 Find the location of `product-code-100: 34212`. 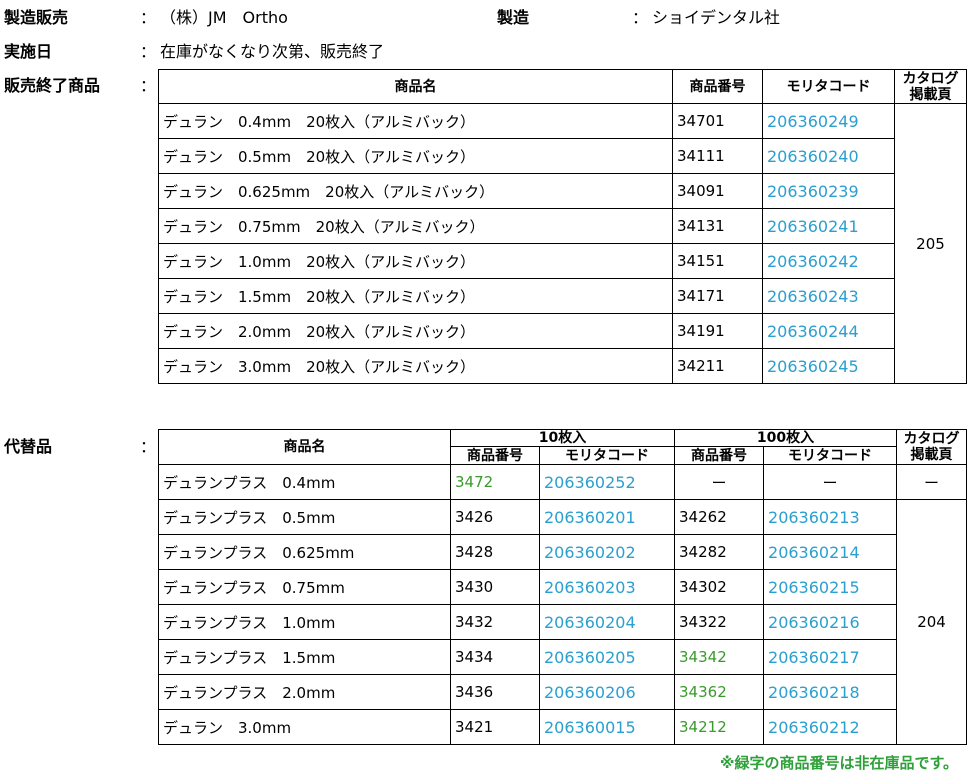

product-code-100: 34212 is located at coordinates (719, 727).